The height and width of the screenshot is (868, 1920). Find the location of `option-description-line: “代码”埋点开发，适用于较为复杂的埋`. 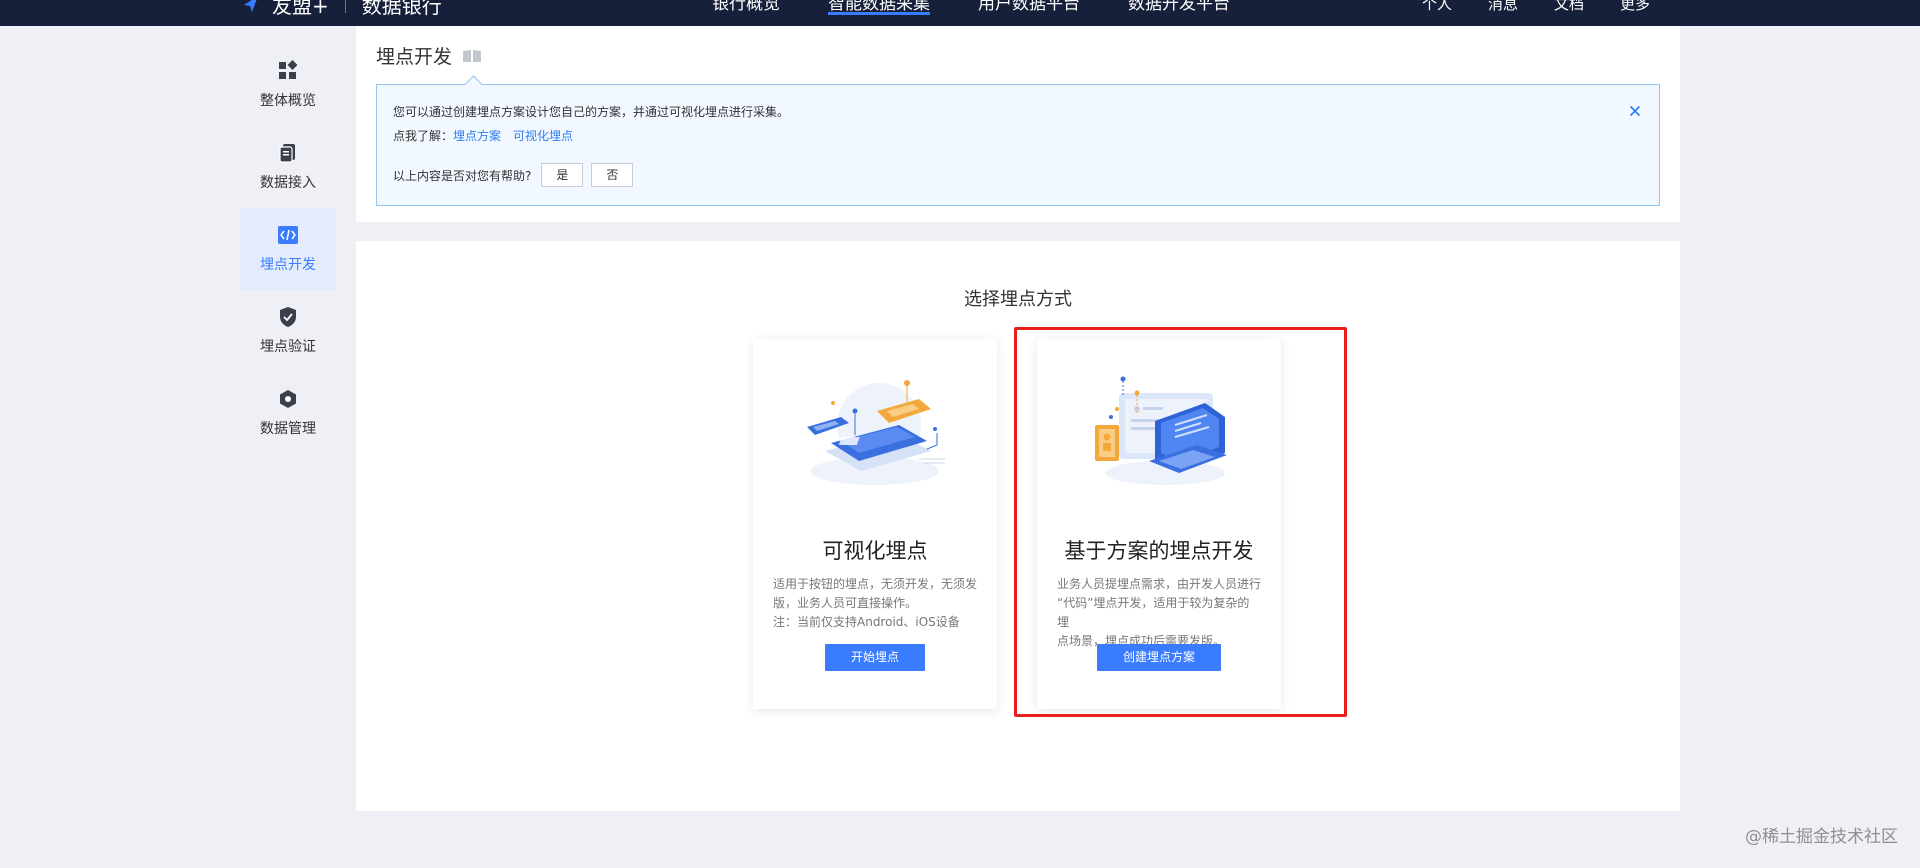

option-description-line: “代码”埋点开发，适用于较为复杂的埋 is located at coordinates (1153, 612).